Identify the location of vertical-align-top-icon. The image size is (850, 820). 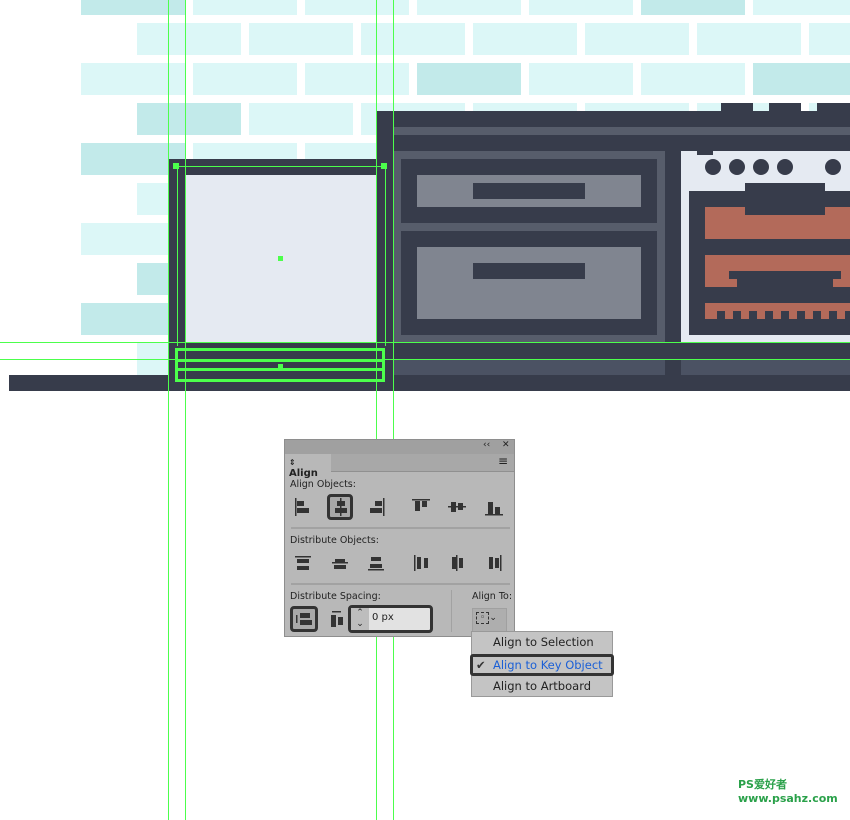
(420, 505).